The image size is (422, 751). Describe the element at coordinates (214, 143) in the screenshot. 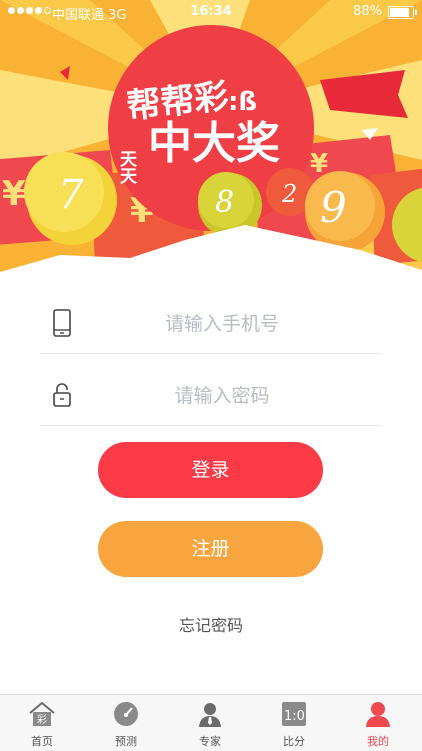

I see `logo-subtitle: 中大奖` at that location.